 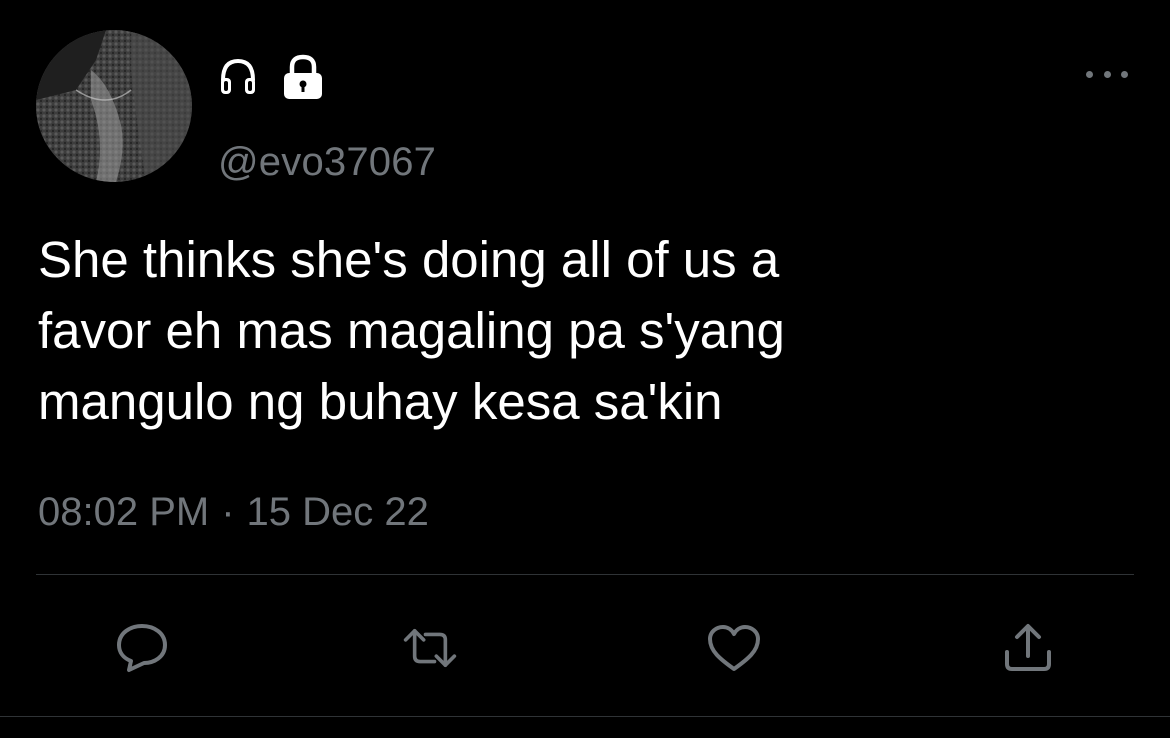 I want to click on reply-icon, so click(x=142, y=648).